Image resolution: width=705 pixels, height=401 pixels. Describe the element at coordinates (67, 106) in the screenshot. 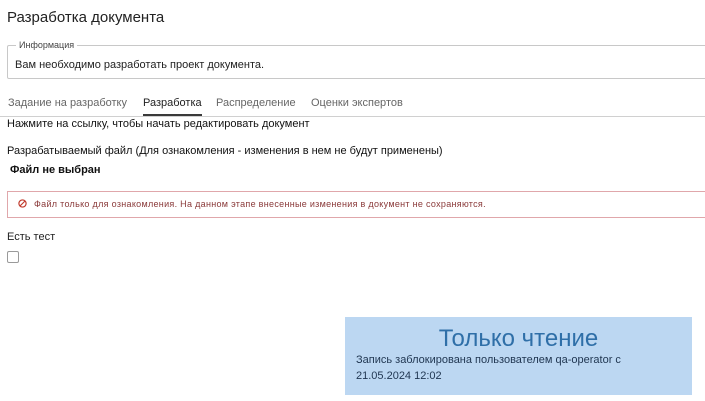

I see `tab-task: Задание на разработку` at that location.